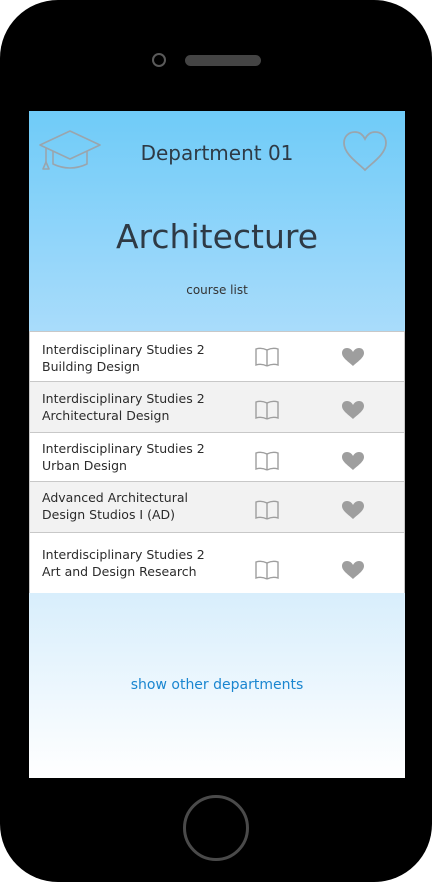  I want to click on page-subtitle: course list, so click(217, 290).